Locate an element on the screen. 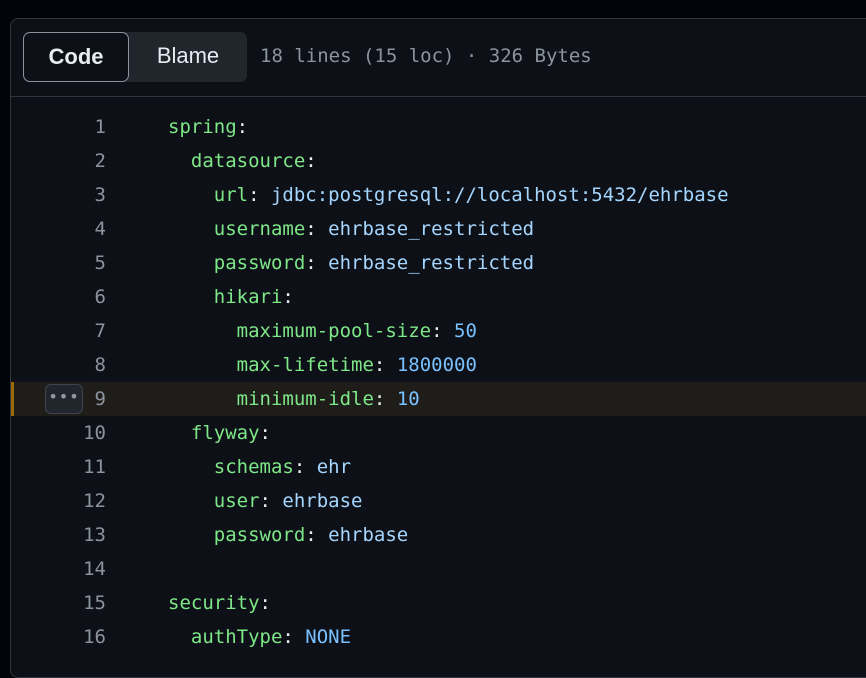 The image size is (866, 678). line-number: 16 is located at coordinates (58, 637).